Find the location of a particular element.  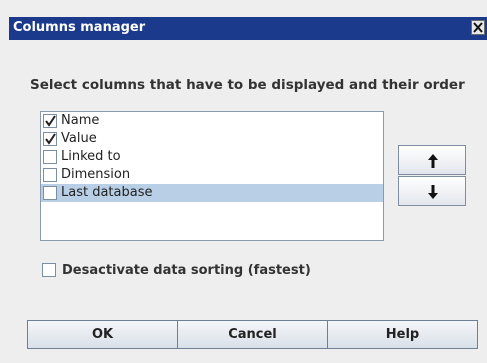

column-checkbox-dimension is located at coordinates (50, 175).